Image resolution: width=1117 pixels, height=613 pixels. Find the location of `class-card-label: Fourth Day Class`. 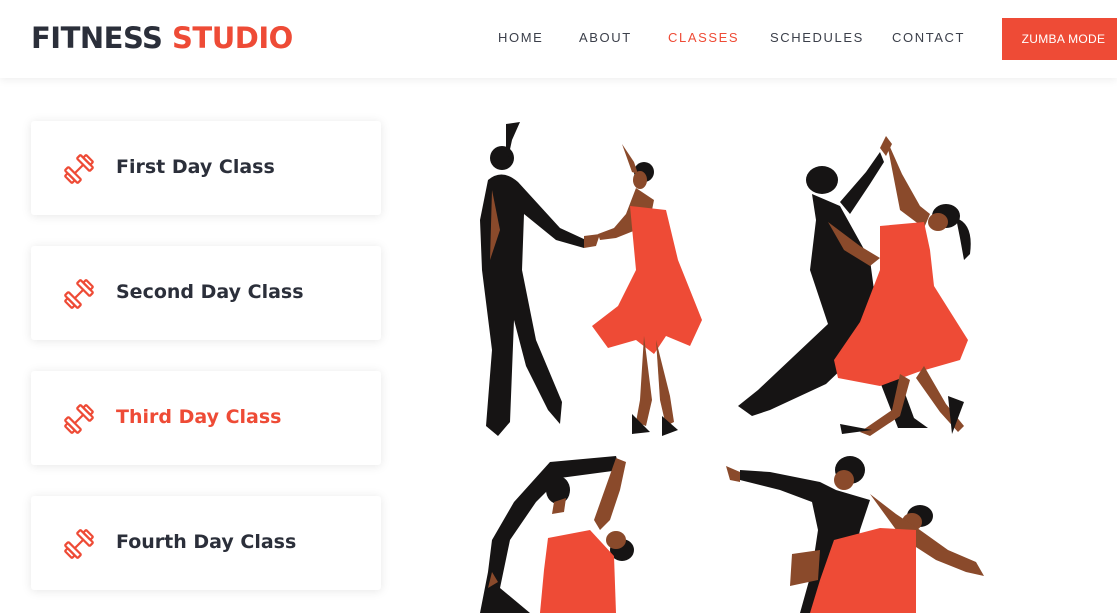

class-card-label: Fourth Day Class is located at coordinates (206, 542).